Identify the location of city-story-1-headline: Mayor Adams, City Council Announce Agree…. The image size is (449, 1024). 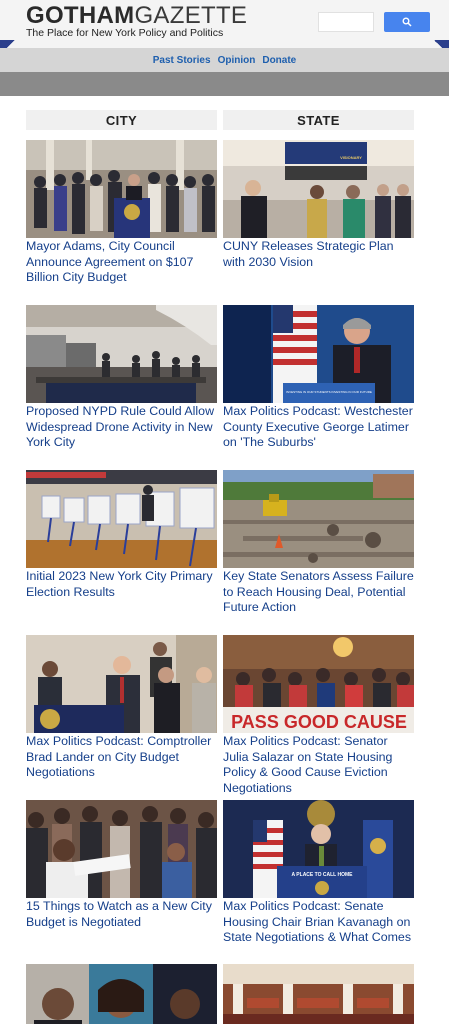
(121, 262).